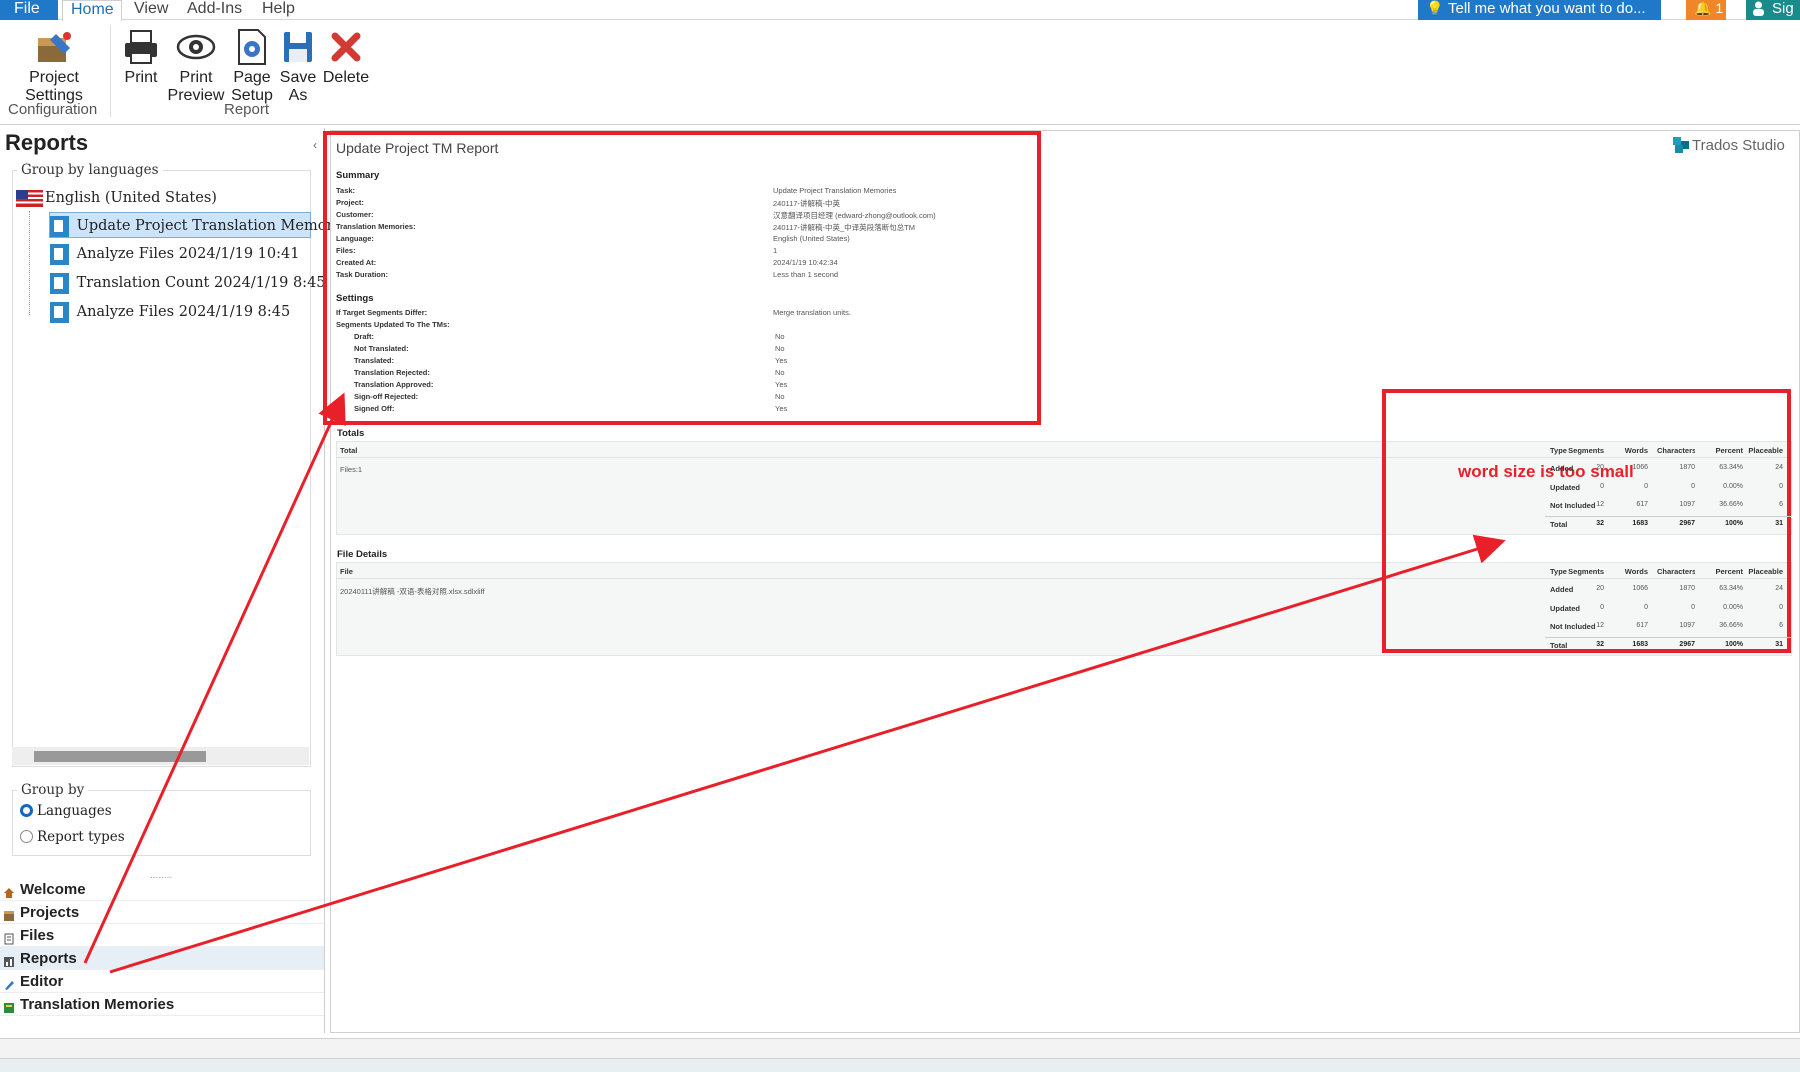 The width and height of the screenshot is (1800, 1072). What do you see at coordinates (1734, 523) in the screenshot?
I see `totals-cell: 100%` at bounding box center [1734, 523].